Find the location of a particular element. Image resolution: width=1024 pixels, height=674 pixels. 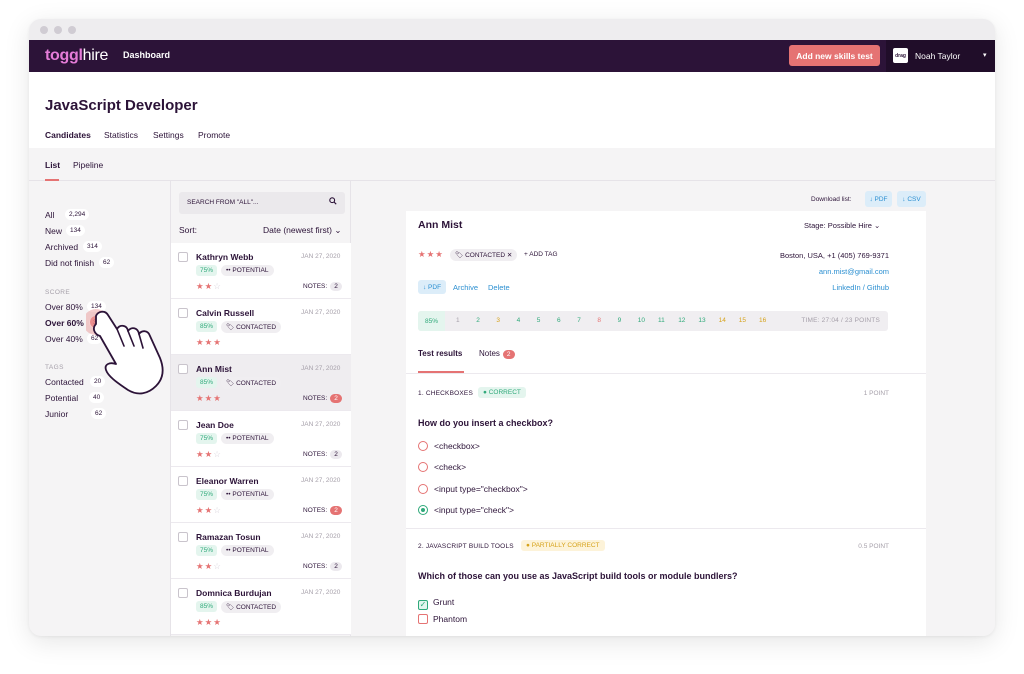

question-number: 11 is located at coordinates (661, 320).